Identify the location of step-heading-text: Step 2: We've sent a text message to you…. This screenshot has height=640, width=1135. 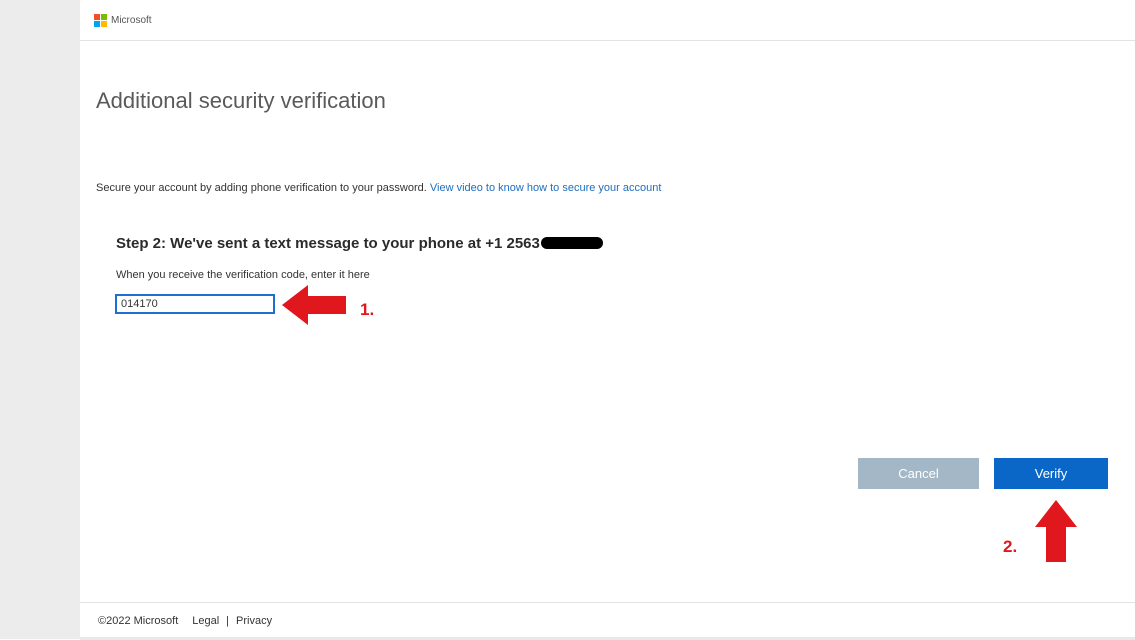
(328, 243).